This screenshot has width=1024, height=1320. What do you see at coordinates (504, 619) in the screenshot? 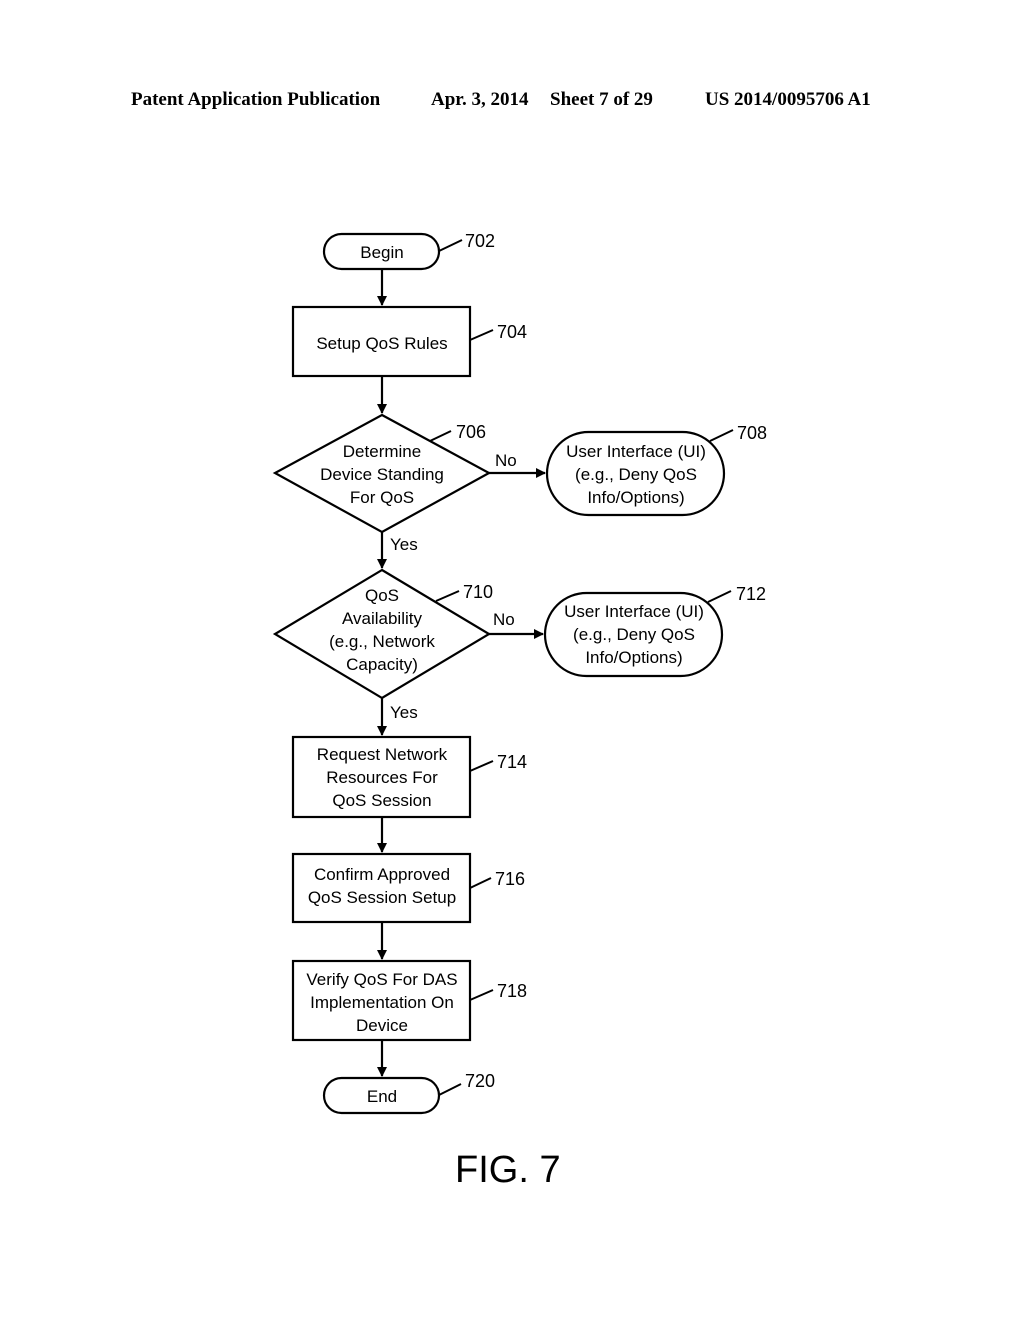
I see `edge-710-no-label: No` at bounding box center [504, 619].